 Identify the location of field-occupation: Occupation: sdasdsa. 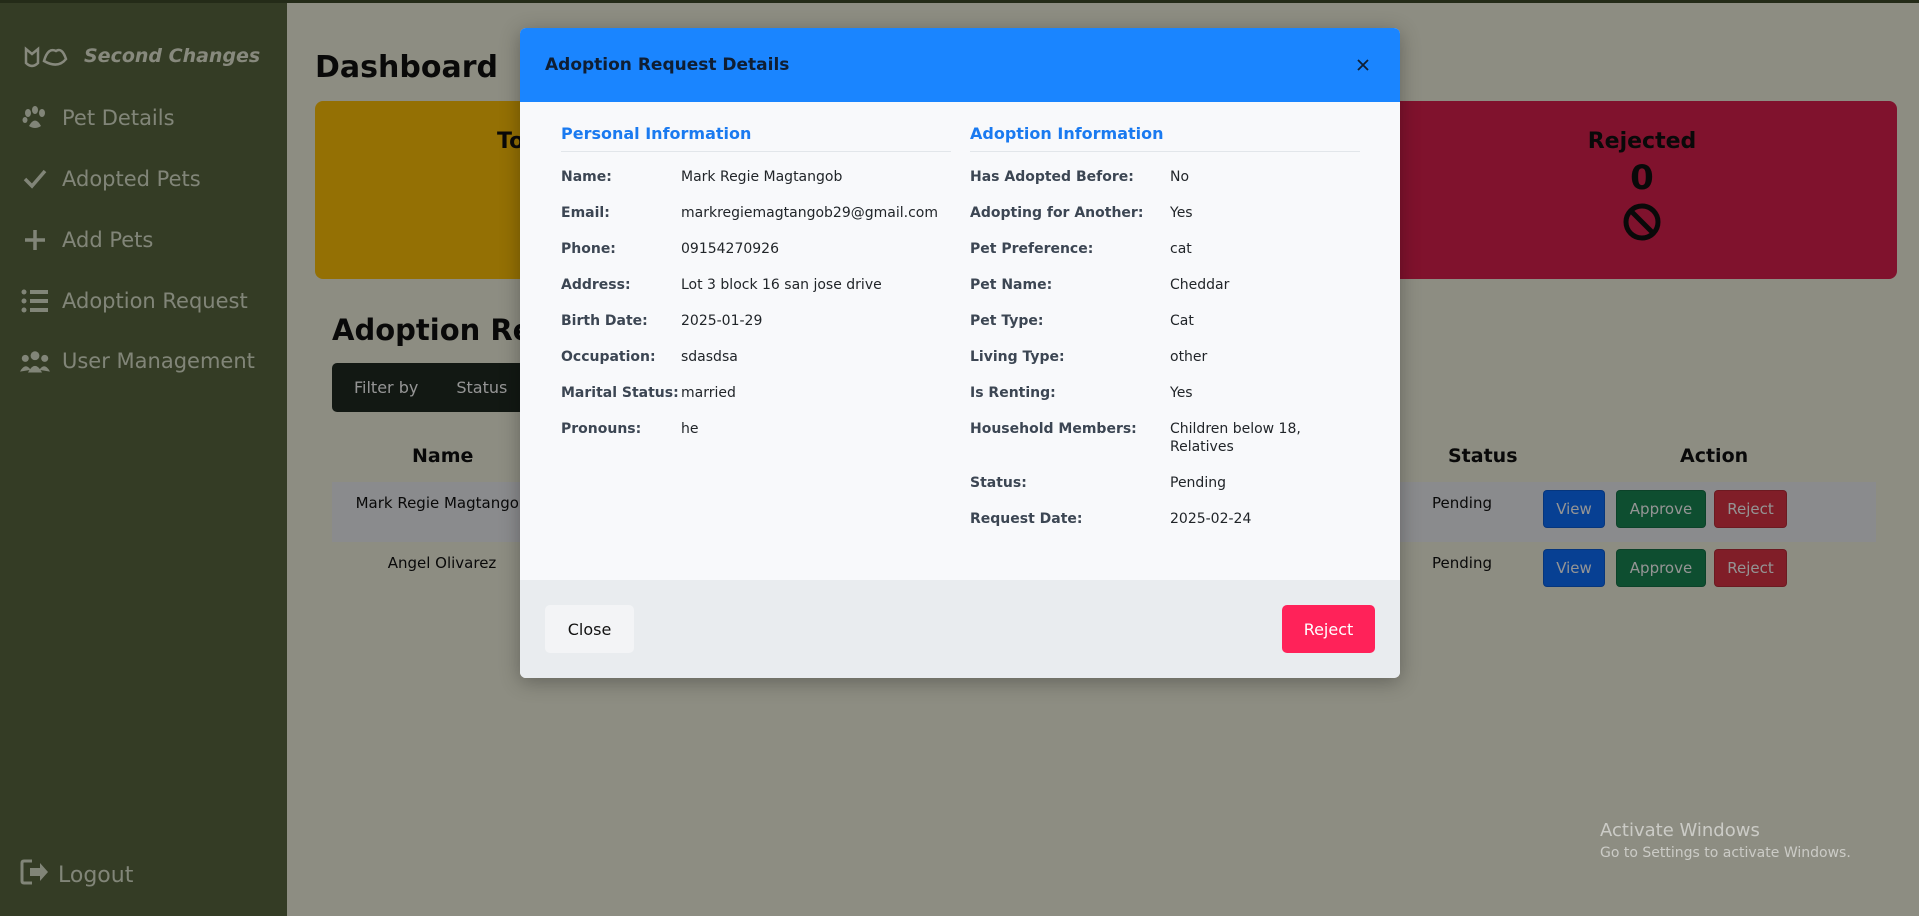
(756, 357).